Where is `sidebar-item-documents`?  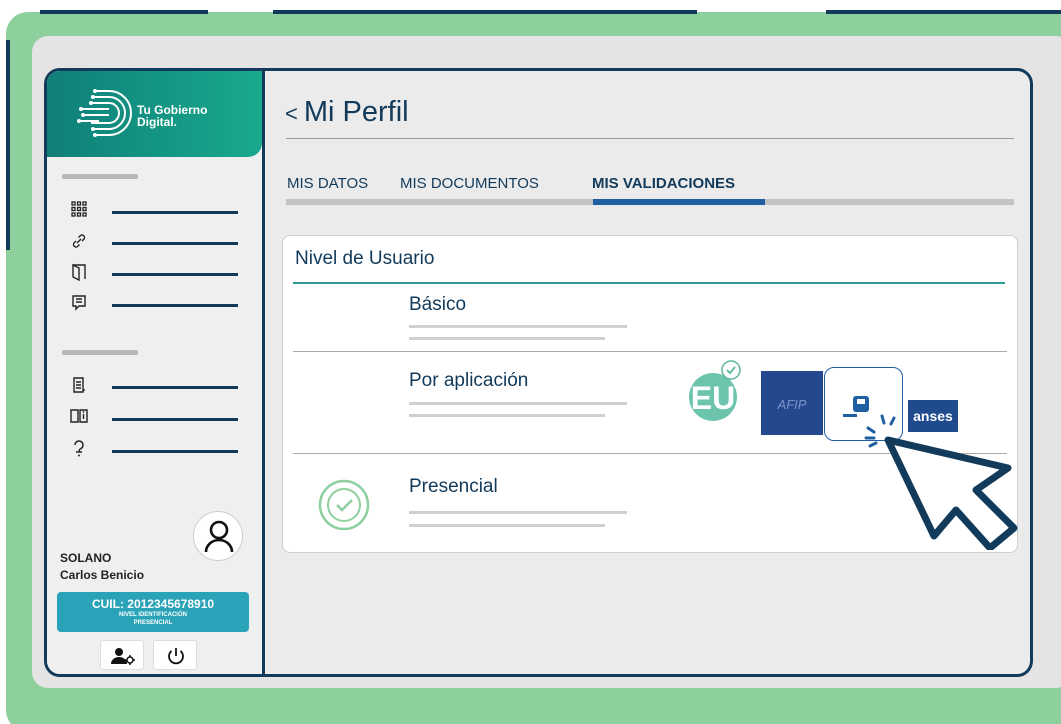
sidebar-item-documents is located at coordinates (157, 387).